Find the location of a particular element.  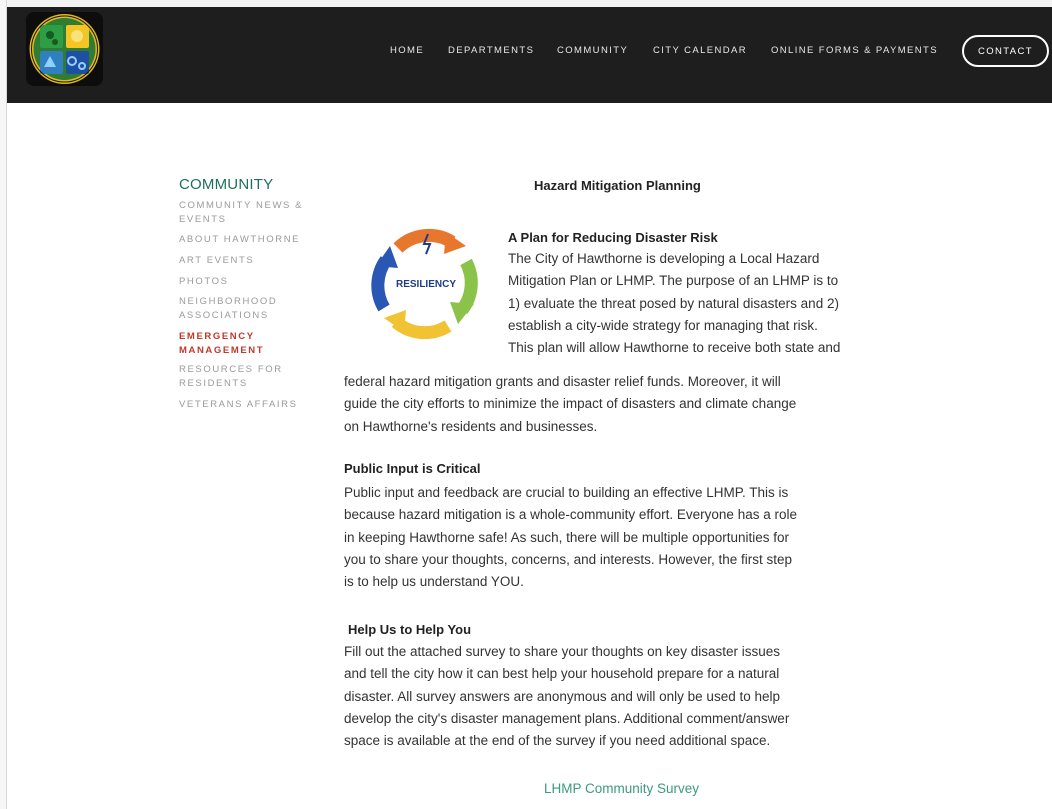

sidebar-item-resources-for-residents: RESOURCES FOR RESIDENTS is located at coordinates (249, 376).